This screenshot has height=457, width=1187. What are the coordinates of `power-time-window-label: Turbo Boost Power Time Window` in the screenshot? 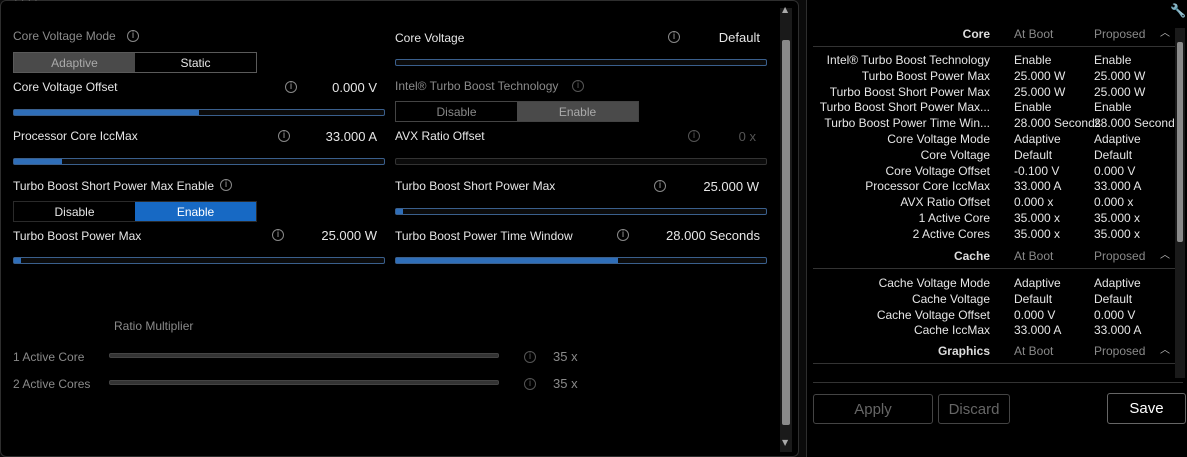 It's located at (484, 236).